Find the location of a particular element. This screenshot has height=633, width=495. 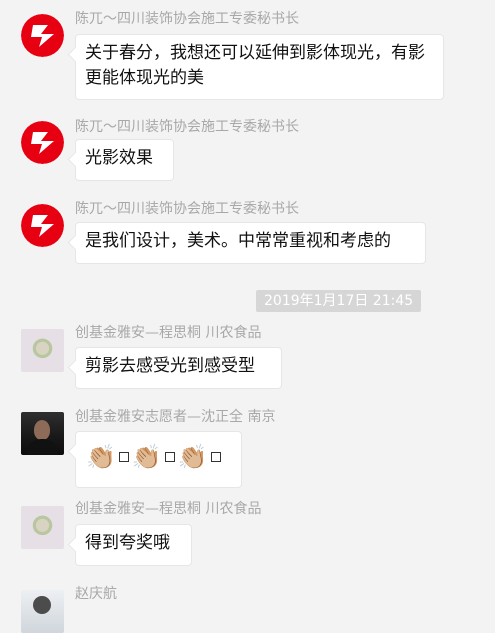

message-bubble: 剪影去感受光到感受型 is located at coordinates (178, 368).